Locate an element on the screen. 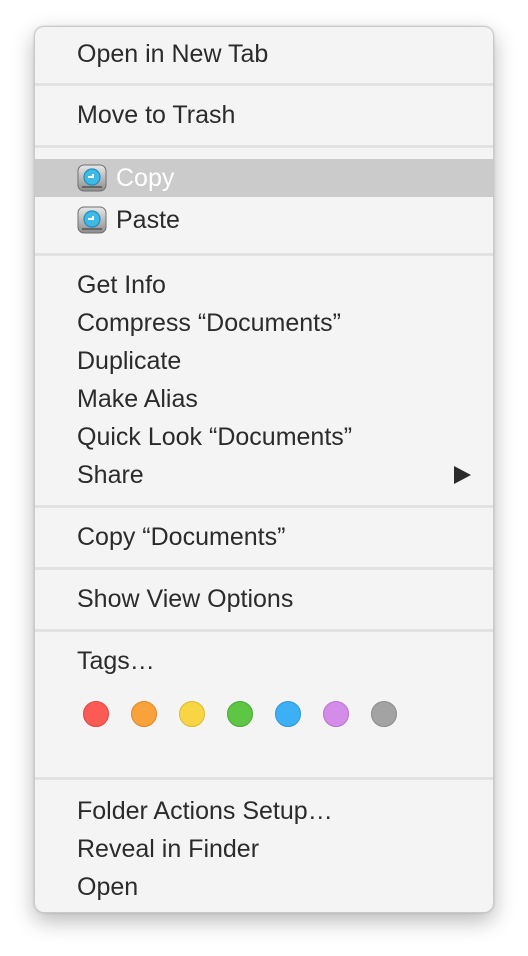 The height and width of the screenshot is (956, 528). menu-item-label: Quick Look “Documents” is located at coordinates (215, 436).